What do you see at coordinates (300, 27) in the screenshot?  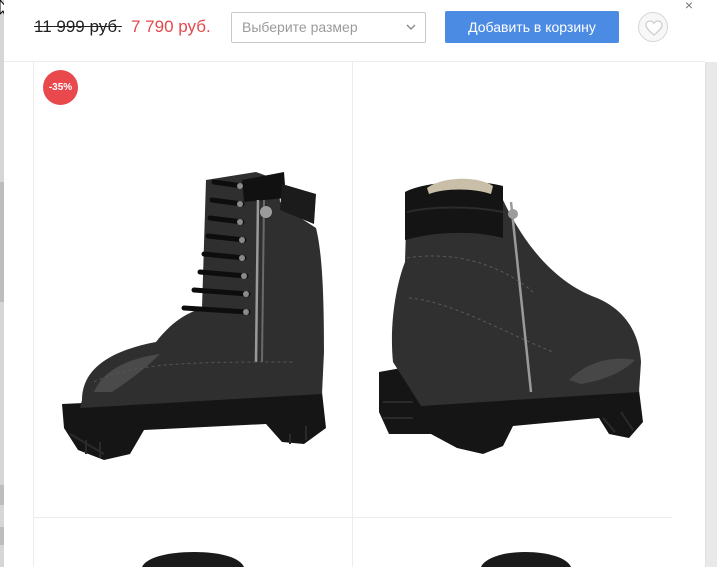 I see `size-select-placeholder: Выберите размер` at bounding box center [300, 27].